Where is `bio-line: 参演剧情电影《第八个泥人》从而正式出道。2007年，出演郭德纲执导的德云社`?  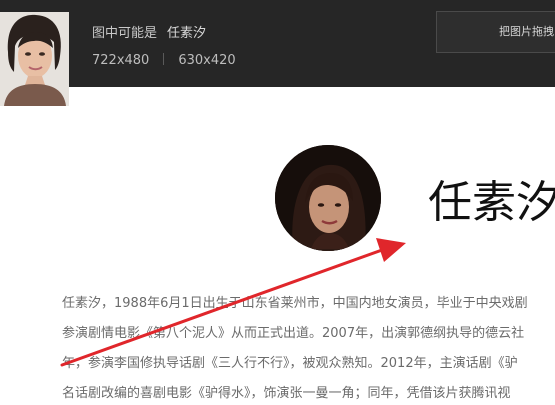 bio-line: 参演剧情电影《第八个泥人》从而正式出道。2007年，出演郭德纲执导的德云社 is located at coordinates (293, 333).